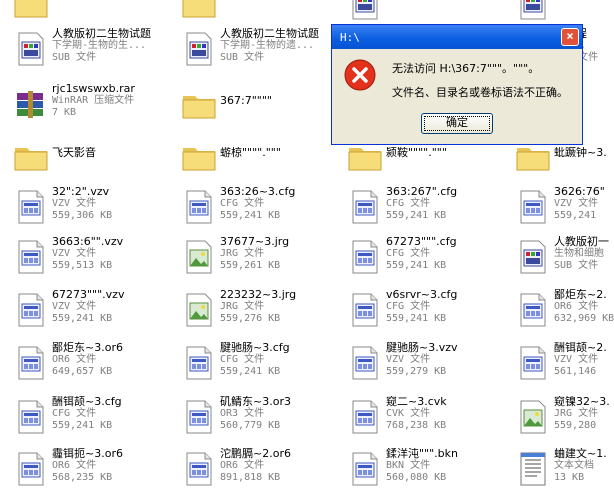 Image resolution: width=614 pixels, height=500 pixels. What do you see at coordinates (82, 371) in the screenshot?
I see `file-size: 649,657 KB` at bounding box center [82, 371].